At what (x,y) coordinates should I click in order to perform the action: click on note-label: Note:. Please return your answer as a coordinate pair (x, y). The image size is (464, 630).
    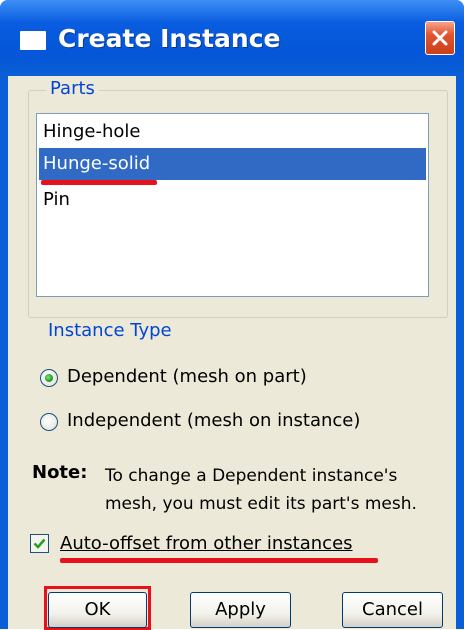
    Looking at the image, I should click on (60, 472).